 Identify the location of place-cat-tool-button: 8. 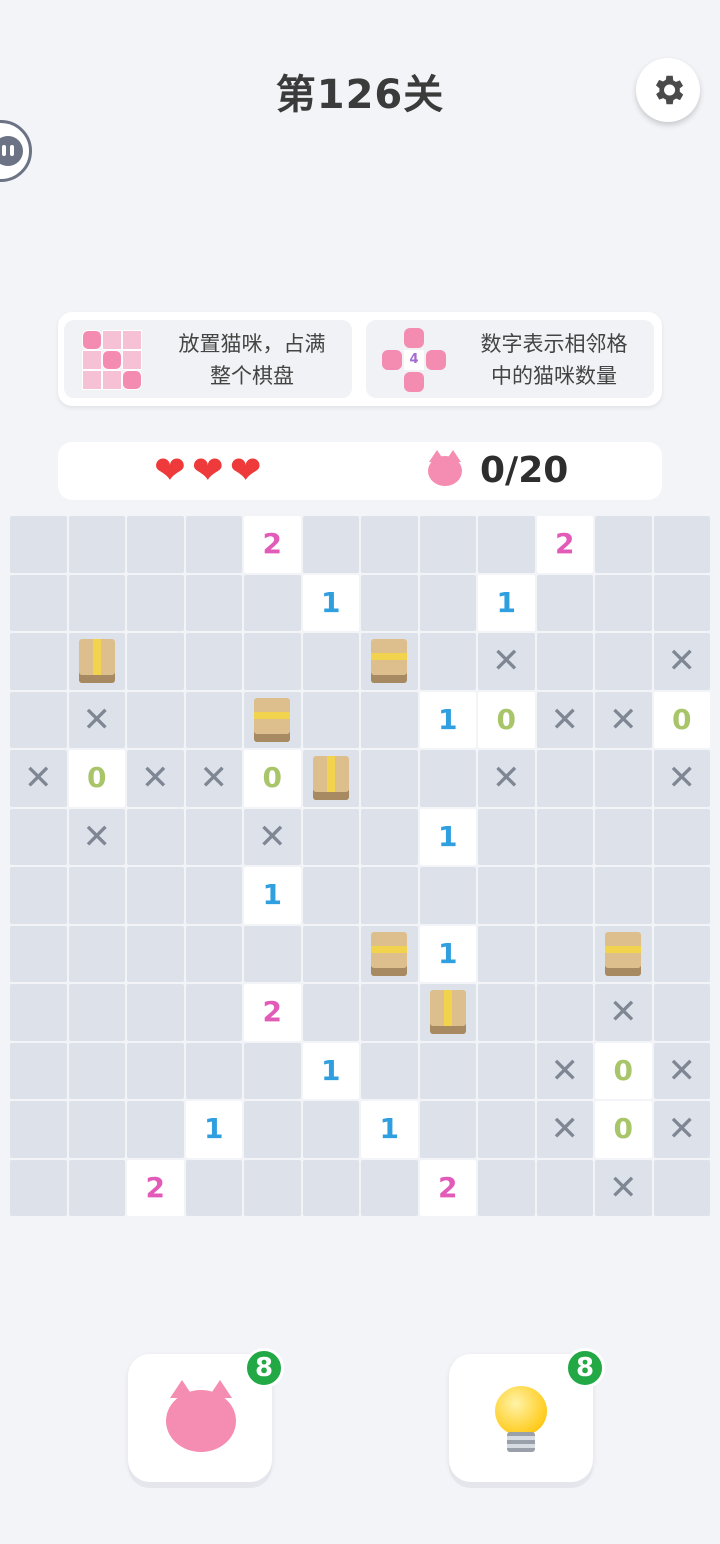
(206, 1415).